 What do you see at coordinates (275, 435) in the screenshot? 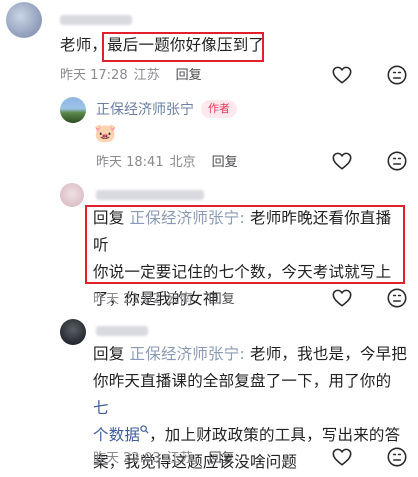
I see `comment-line: ，加上财政政策的工具，写出来的答` at bounding box center [275, 435].